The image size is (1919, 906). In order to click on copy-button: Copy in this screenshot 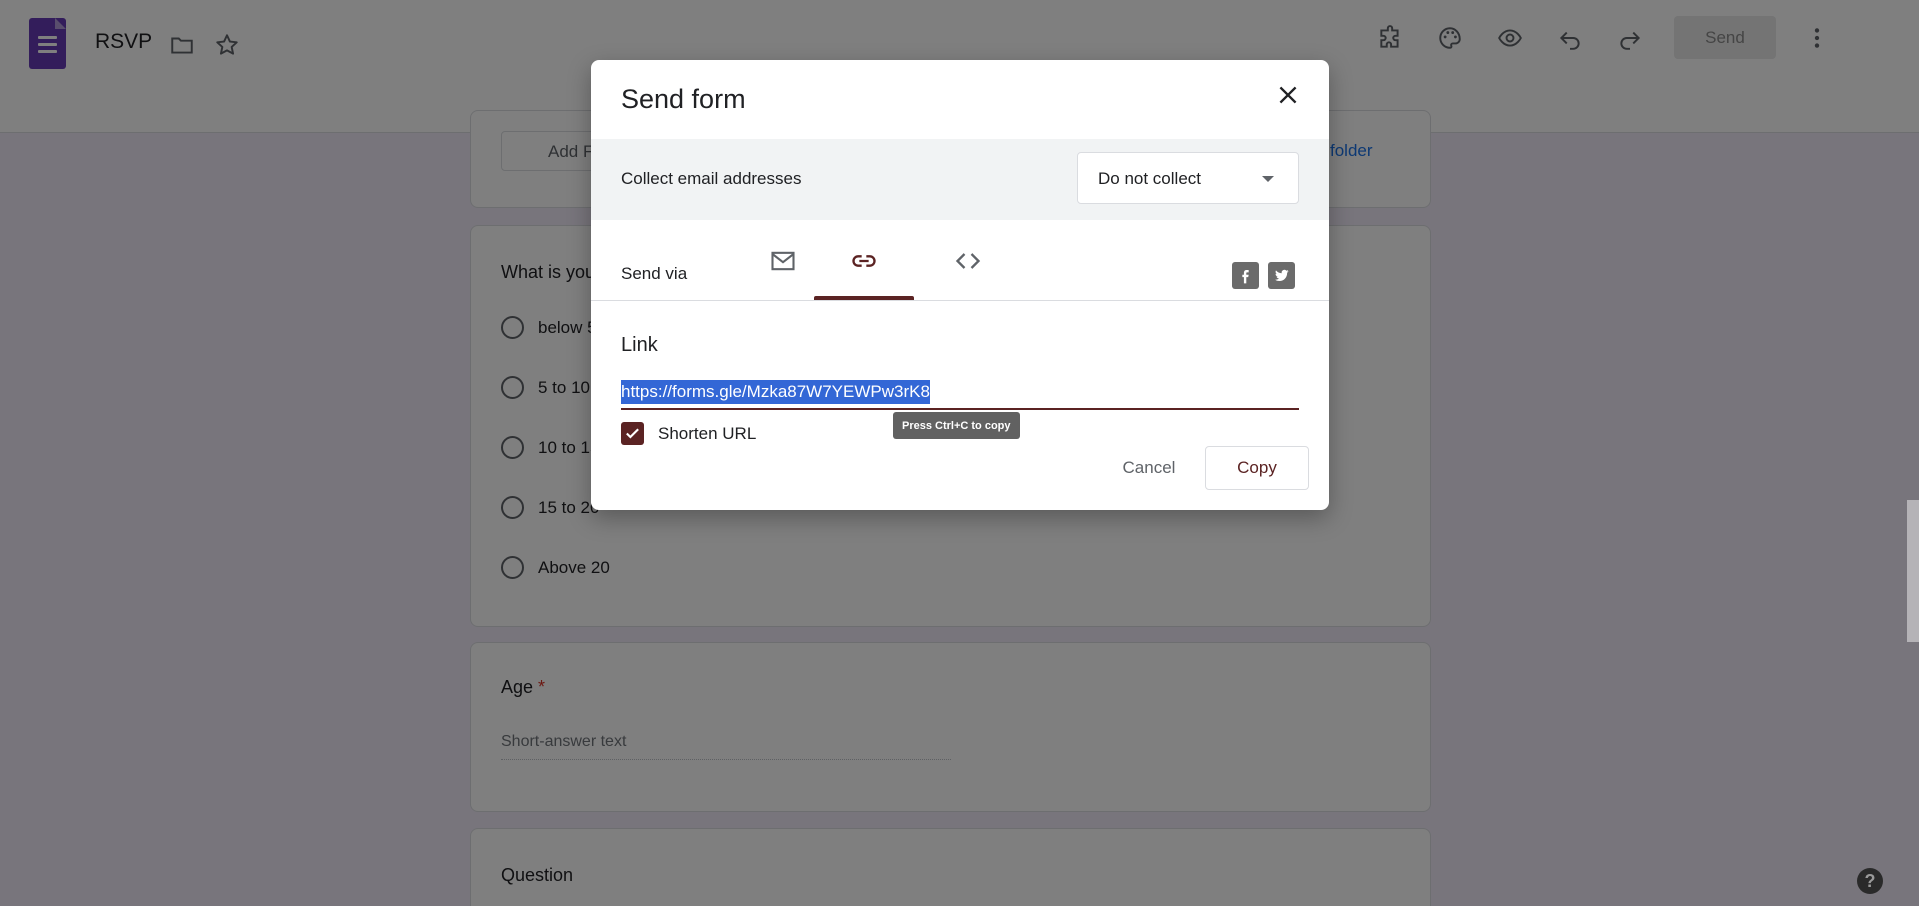, I will do `click(1257, 468)`.